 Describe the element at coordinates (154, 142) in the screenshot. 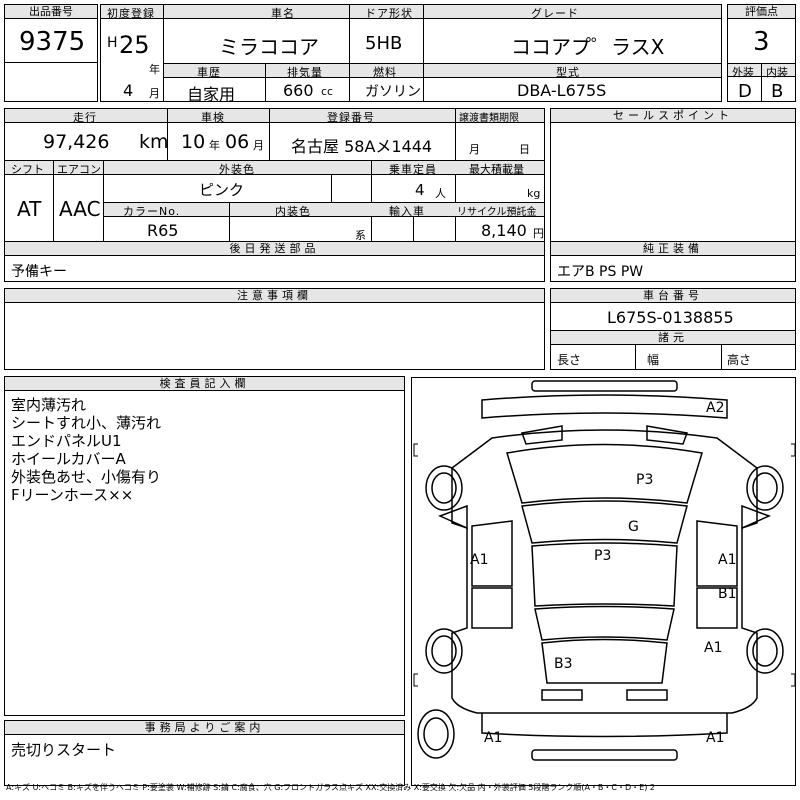

I see `mileage-unit: km` at that location.